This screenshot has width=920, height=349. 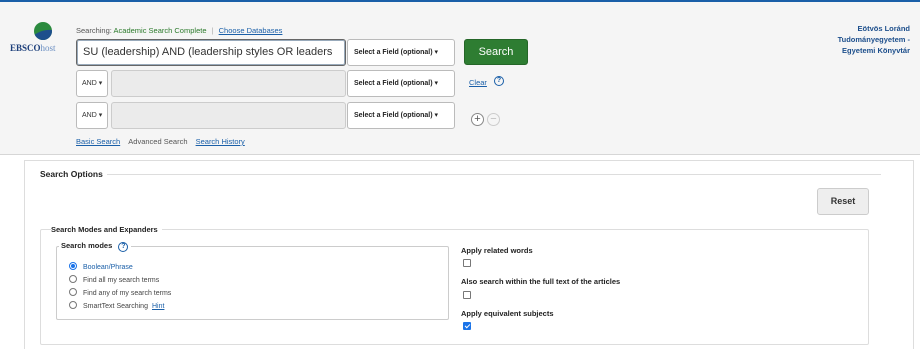 I want to click on mode-find-any: Find any of my search terms, so click(x=120, y=292).